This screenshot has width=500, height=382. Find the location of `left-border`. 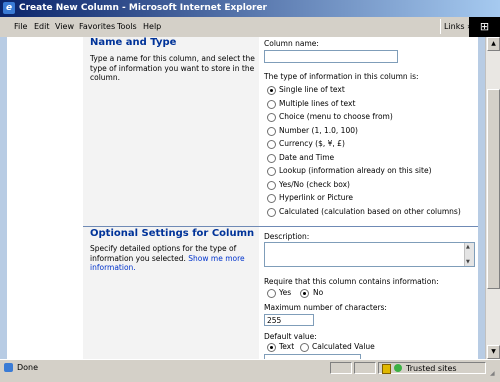

left-border is located at coordinates (3, 198).